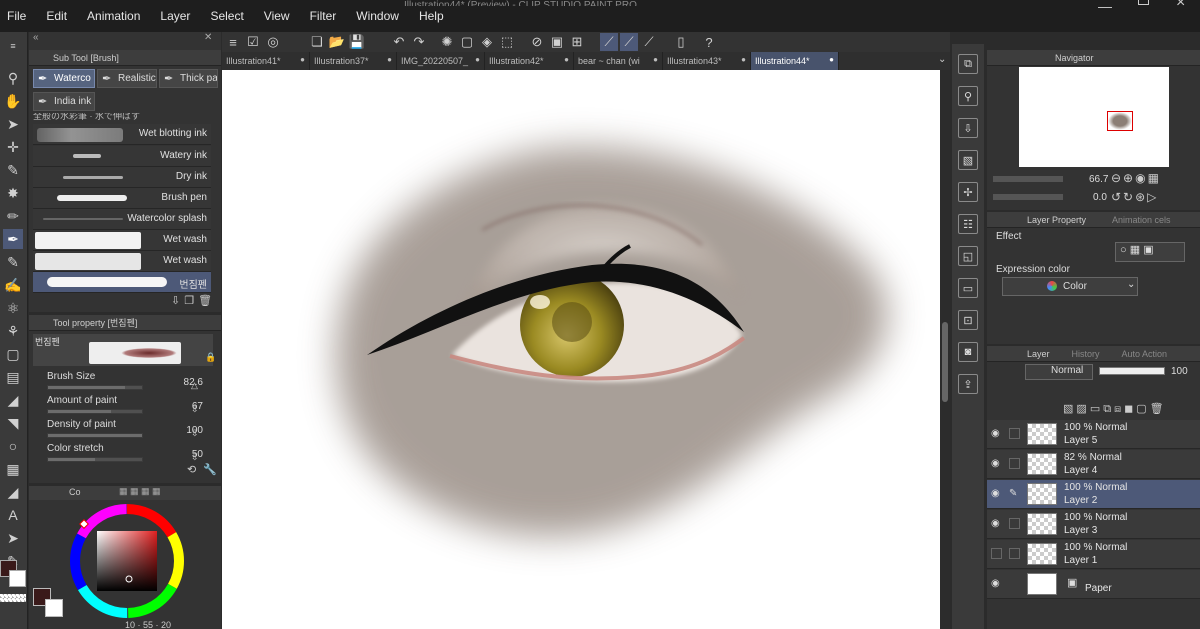 This screenshot has height=629, width=1200. I want to click on doc-tab: bear ~ chan (wi ●, so click(618, 61).